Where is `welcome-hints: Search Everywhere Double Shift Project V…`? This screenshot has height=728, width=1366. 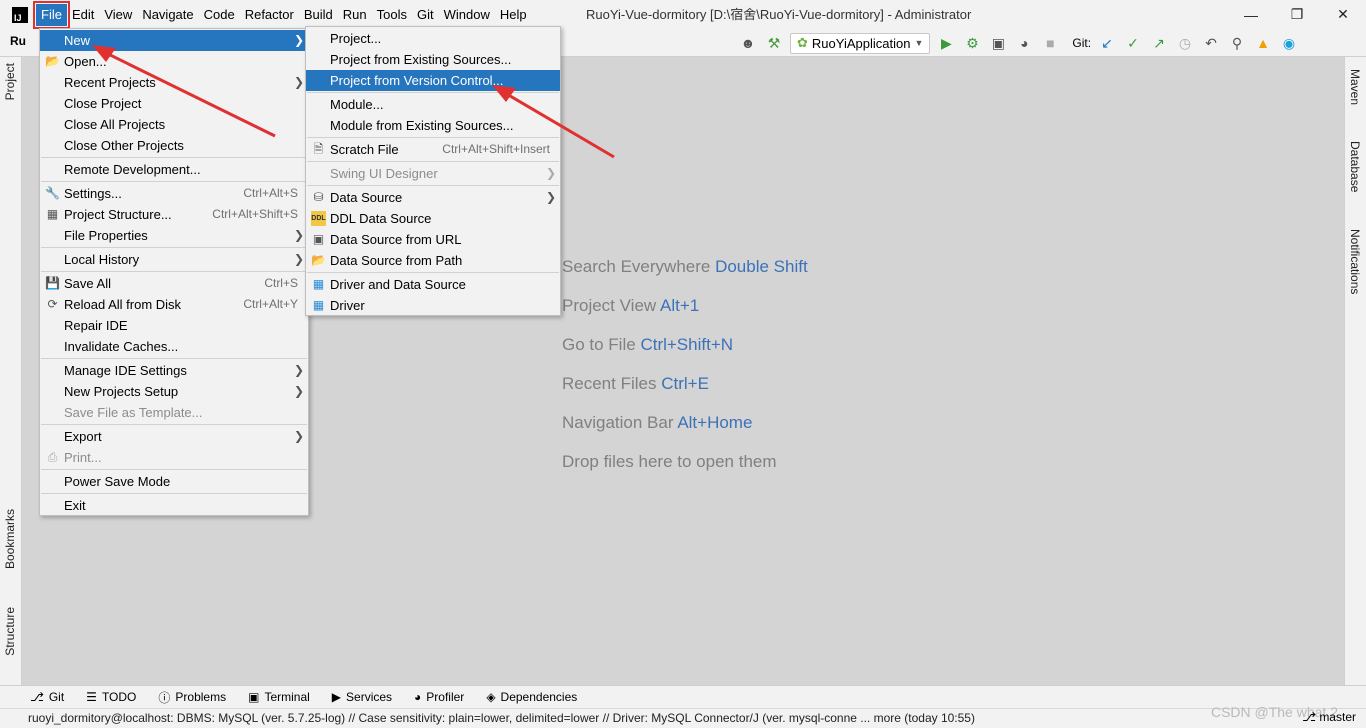 welcome-hints: Search Everywhere Double Shift Project V… is located at coordinates (685, 373).